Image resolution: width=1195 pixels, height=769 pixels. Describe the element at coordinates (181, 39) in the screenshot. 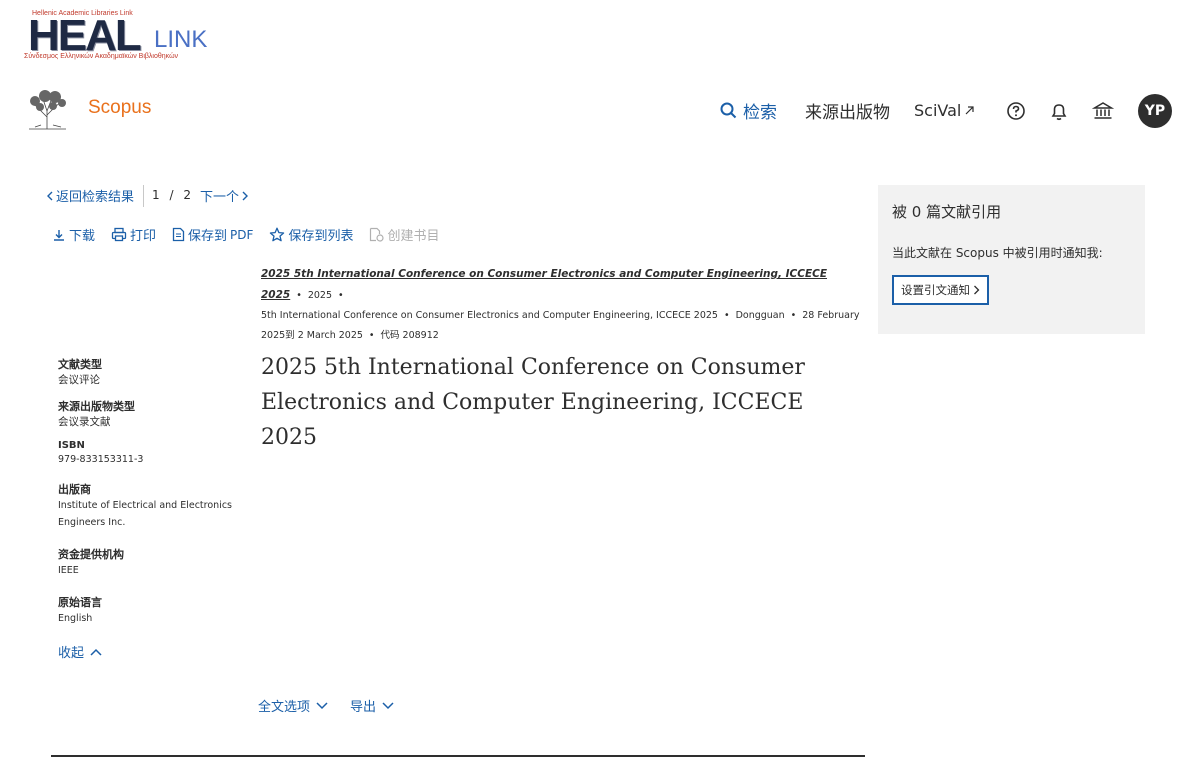

I see `heal-link-word: LINK` at that location.